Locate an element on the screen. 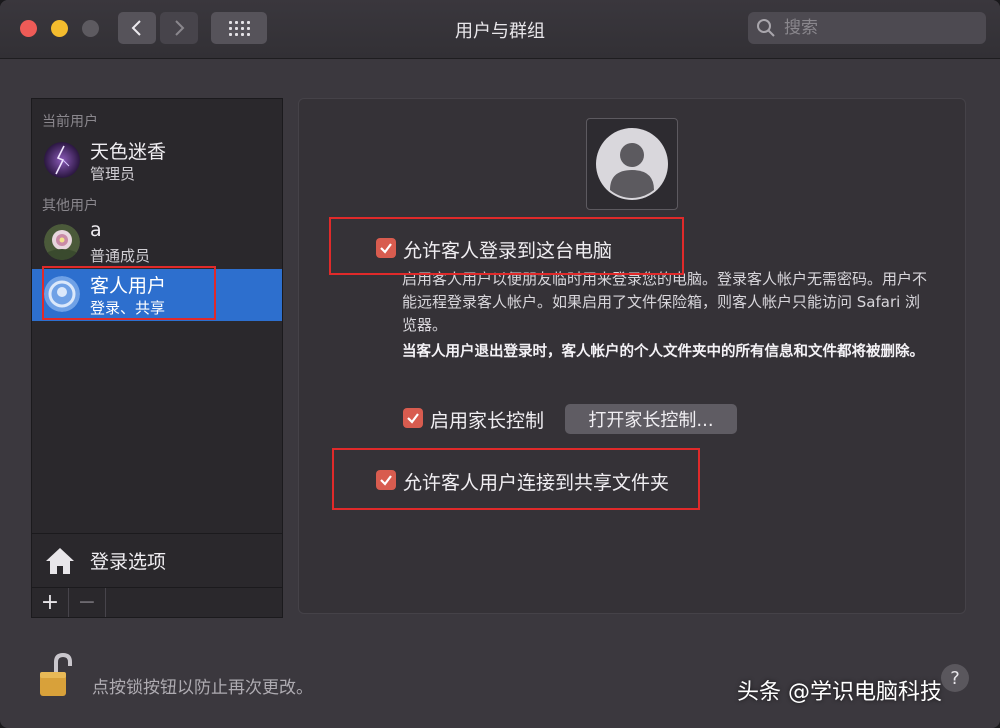  user-row-a: a 普通成员 is located at coordinates (157, 243).